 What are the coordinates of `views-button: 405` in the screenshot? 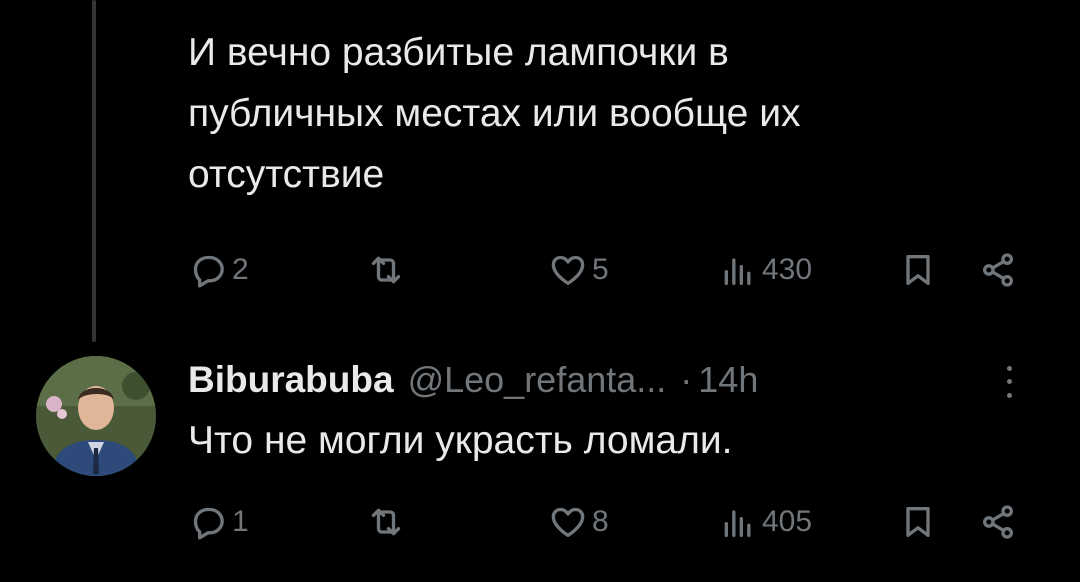 It's located at (765, 522).